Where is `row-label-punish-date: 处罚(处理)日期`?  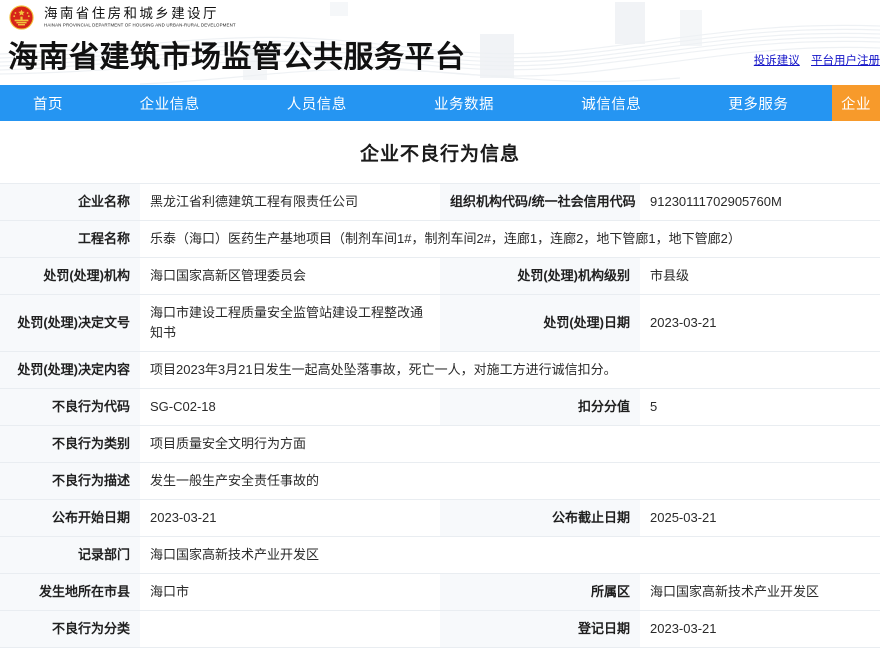 row-label-punish-date: 处罚(处理)日期 is located at coordinates (540, 323).